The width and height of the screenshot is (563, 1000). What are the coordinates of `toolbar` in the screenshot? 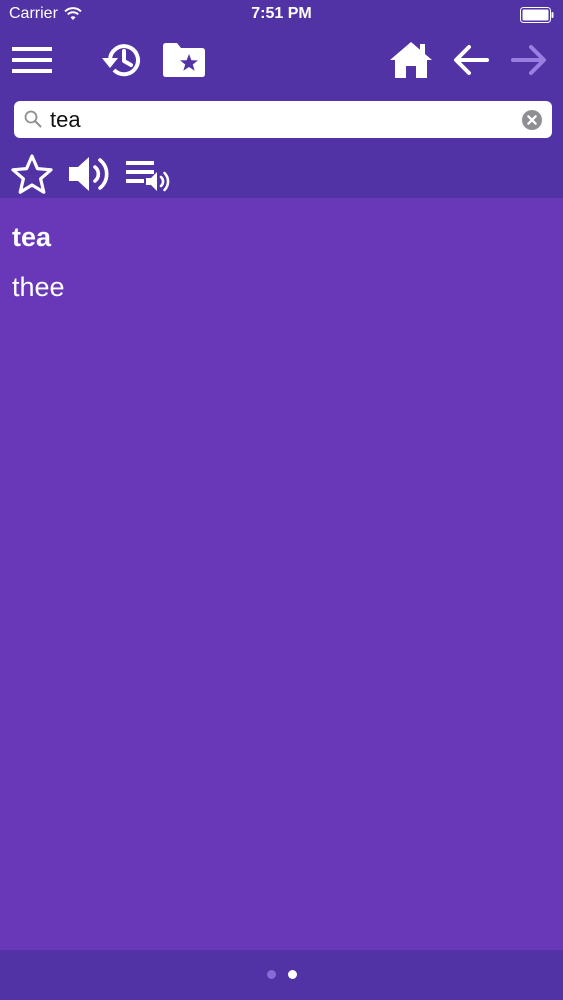 It's located at (281, 60).